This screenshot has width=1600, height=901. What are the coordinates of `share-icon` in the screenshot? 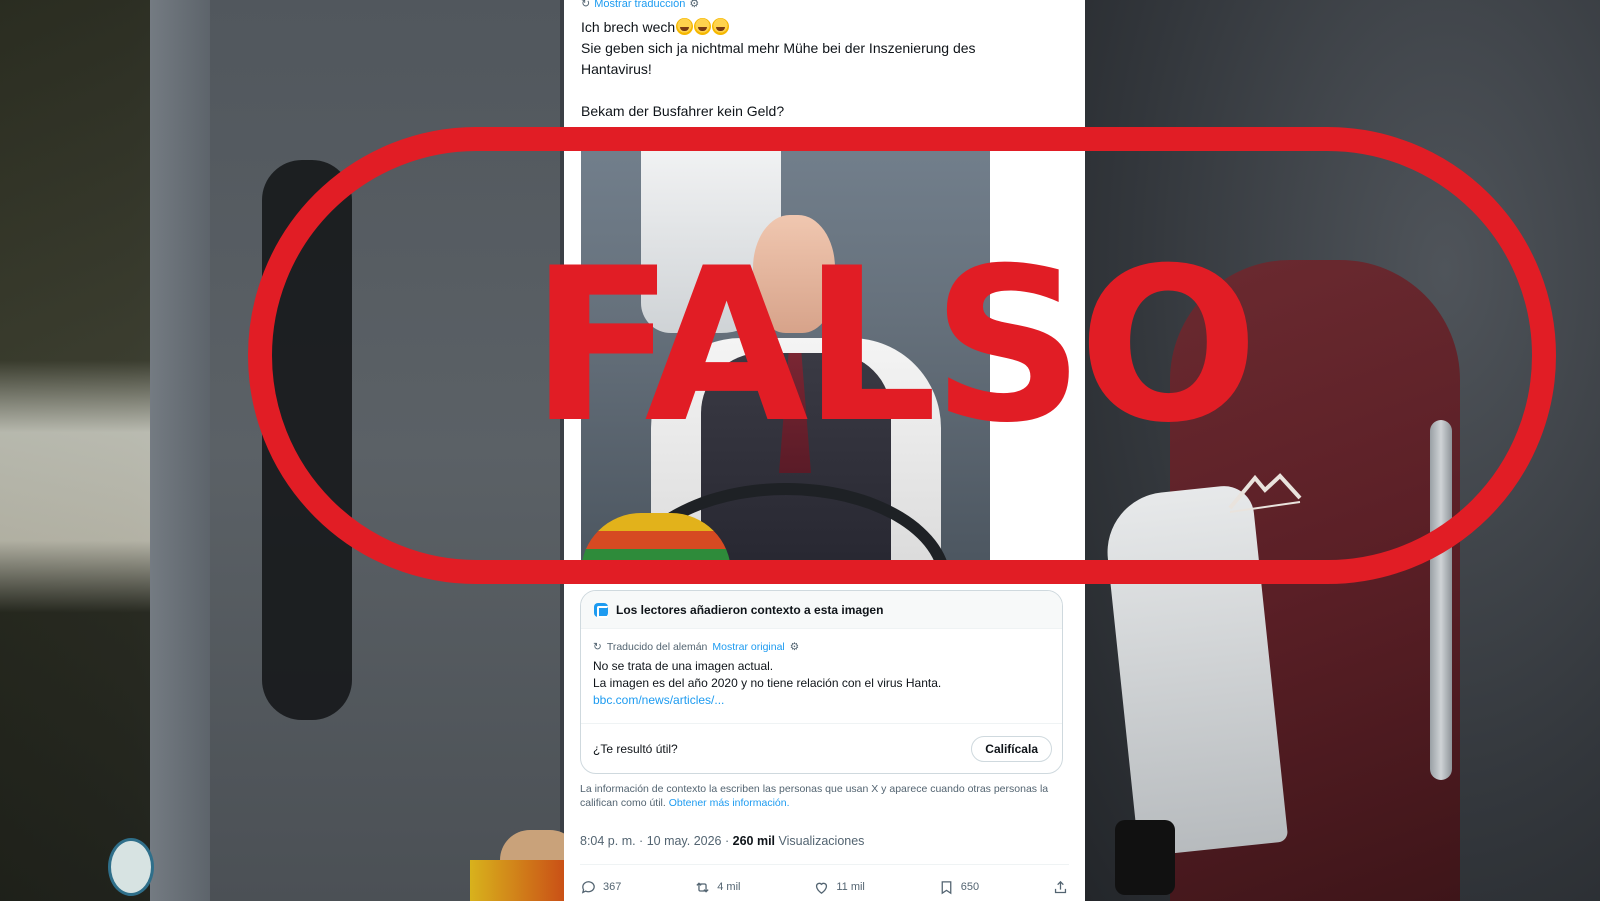 It's located at (1060, 886).